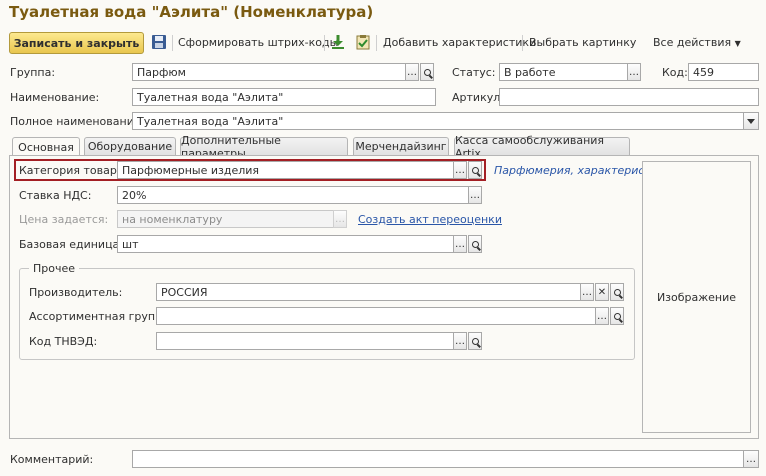 Image resolution: width=766 pixels, height=476 pixels. What do you see at coordinates (264, 147) in the screenshot?
I see `tab-additional-params: Дополнительные параметры` at bounding box center [264, 147].